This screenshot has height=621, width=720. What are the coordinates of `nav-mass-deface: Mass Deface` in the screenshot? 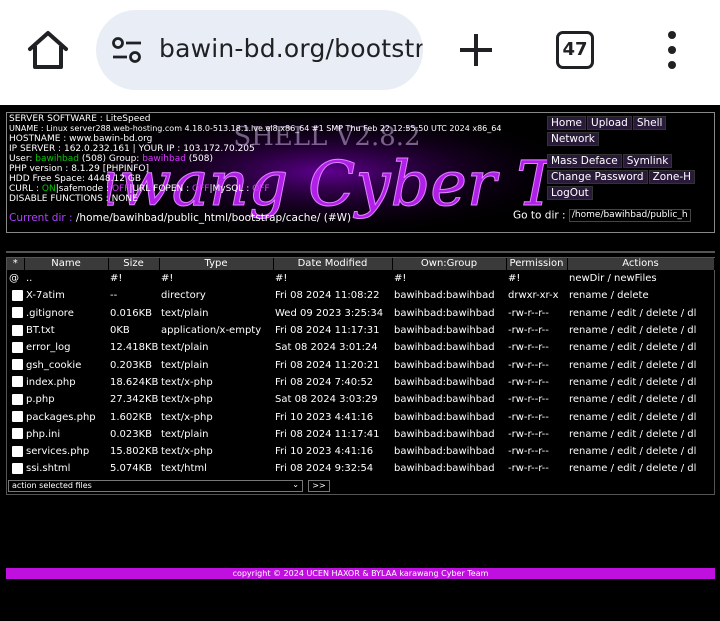 It's located at (584, 161).